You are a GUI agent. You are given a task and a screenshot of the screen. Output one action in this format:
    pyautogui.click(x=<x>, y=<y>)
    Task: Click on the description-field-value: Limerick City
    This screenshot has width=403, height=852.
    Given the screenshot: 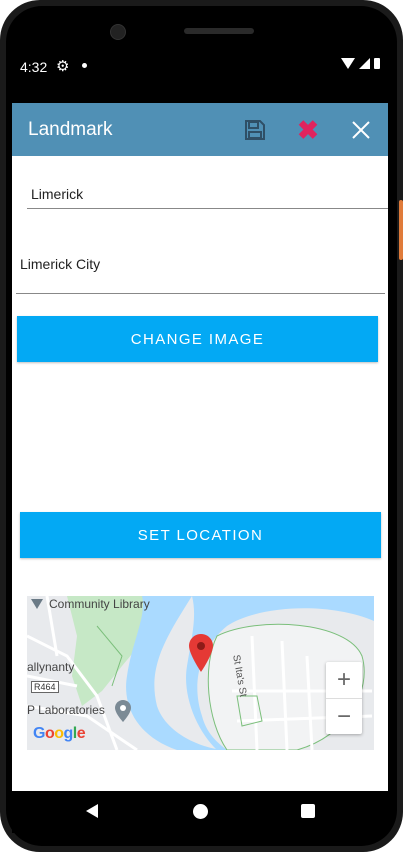 What is the action you would take?
    pyautogui.click(x=60, y=264)
    